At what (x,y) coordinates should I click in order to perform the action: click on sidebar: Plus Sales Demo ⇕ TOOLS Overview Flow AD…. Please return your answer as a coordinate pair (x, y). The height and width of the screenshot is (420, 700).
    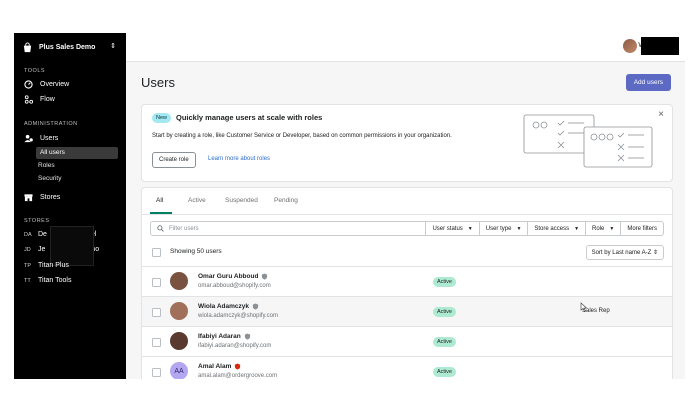
    Looking at the image, I should click on (70, 206).